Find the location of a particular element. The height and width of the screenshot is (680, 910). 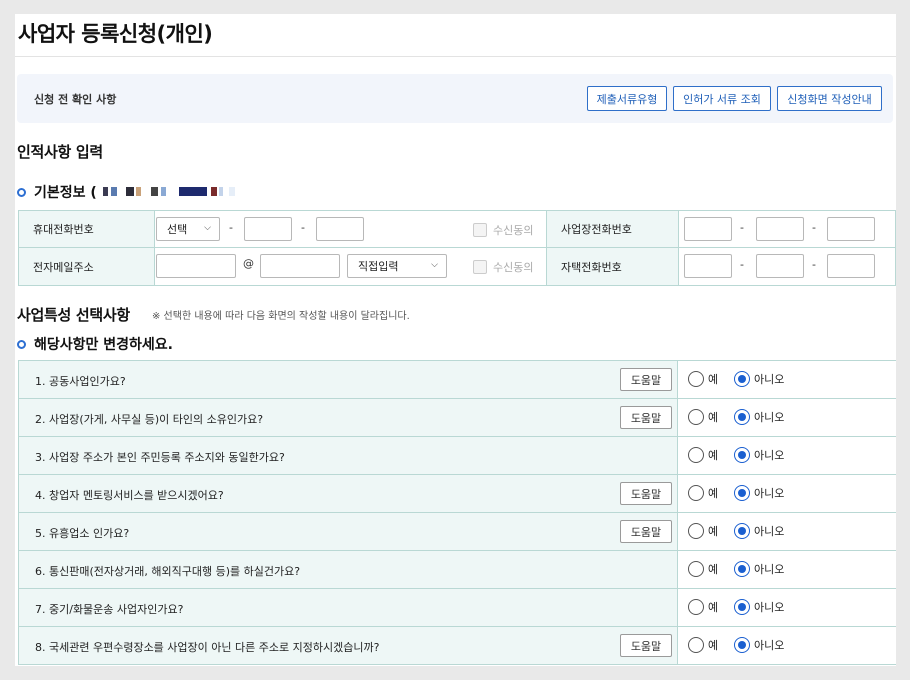

change-only-heading: 해당사항만 변경하세요. is located at coordinates (95, 344).